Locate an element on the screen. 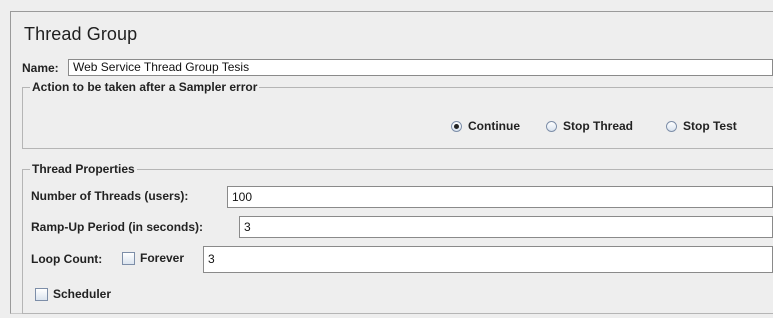 The image size is (773, 318). threads-field: 100 is located at coordinates (500, 197).